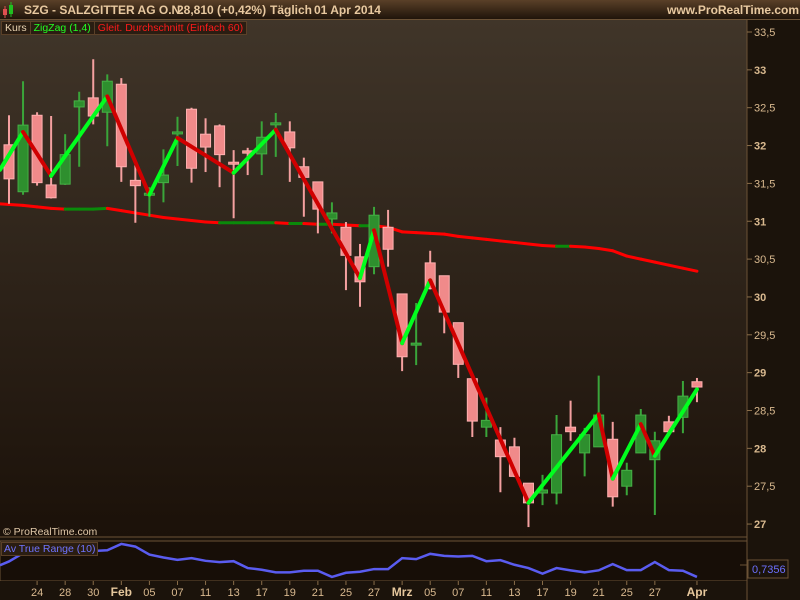 The height and width of the screenshot is (600, 800). What do you see at coordinates (760, 147) in the screenshot?
I see `y-tick-label: 32` at bounding box center [760, 147].